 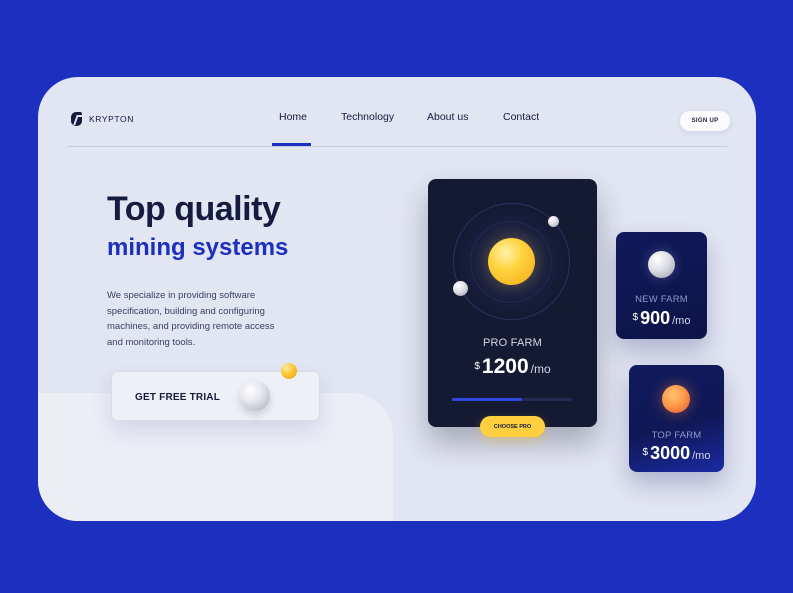 I want to click on top-farm-card: TOP FARM $3000/mo, so click(x=676, y=418).